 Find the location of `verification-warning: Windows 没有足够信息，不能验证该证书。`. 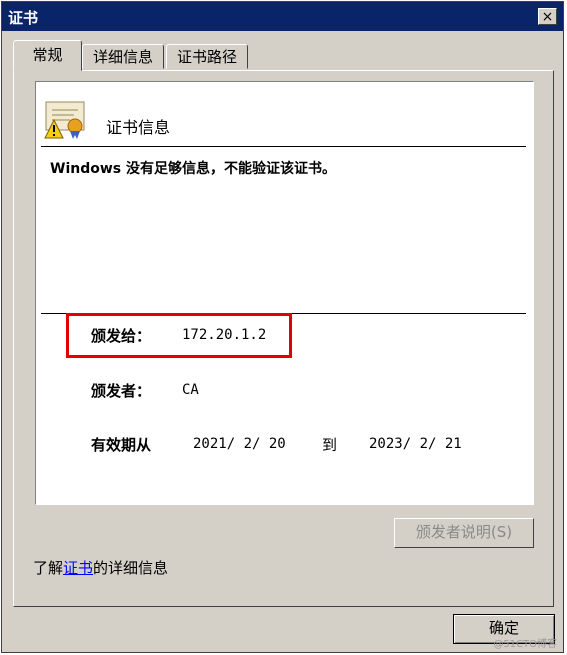

verification-warning: Windows 没有足够信息，不能验证该证书。 is located at coordinates (193, 169).